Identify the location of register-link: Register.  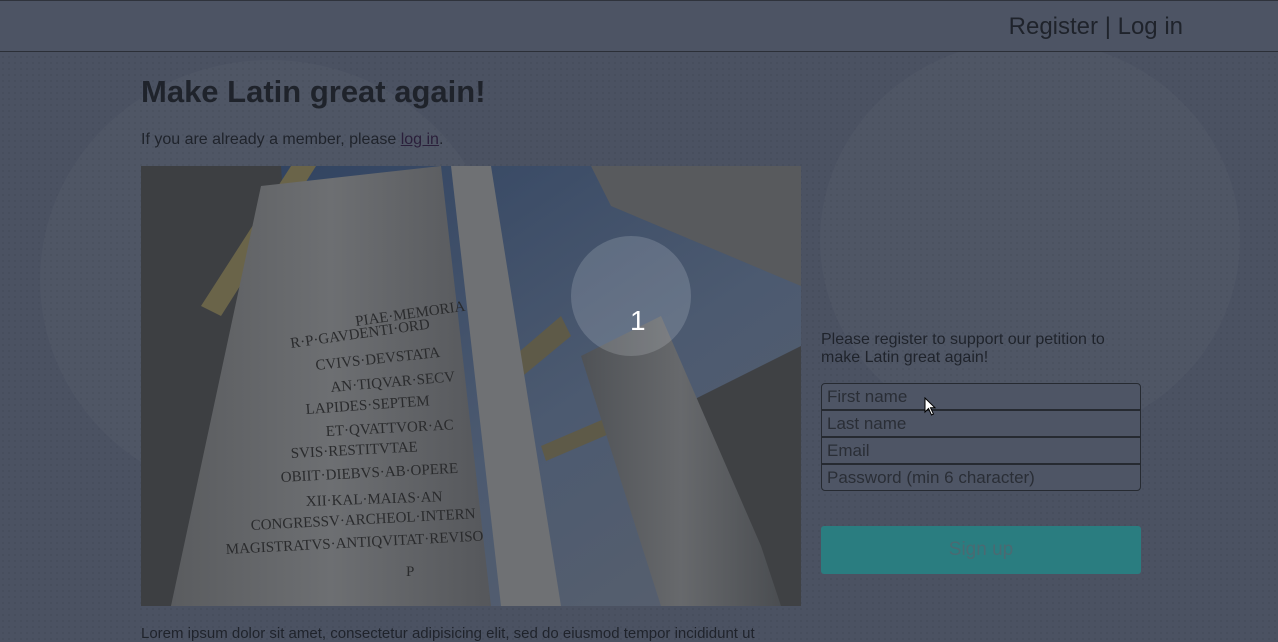
(1053, 26).